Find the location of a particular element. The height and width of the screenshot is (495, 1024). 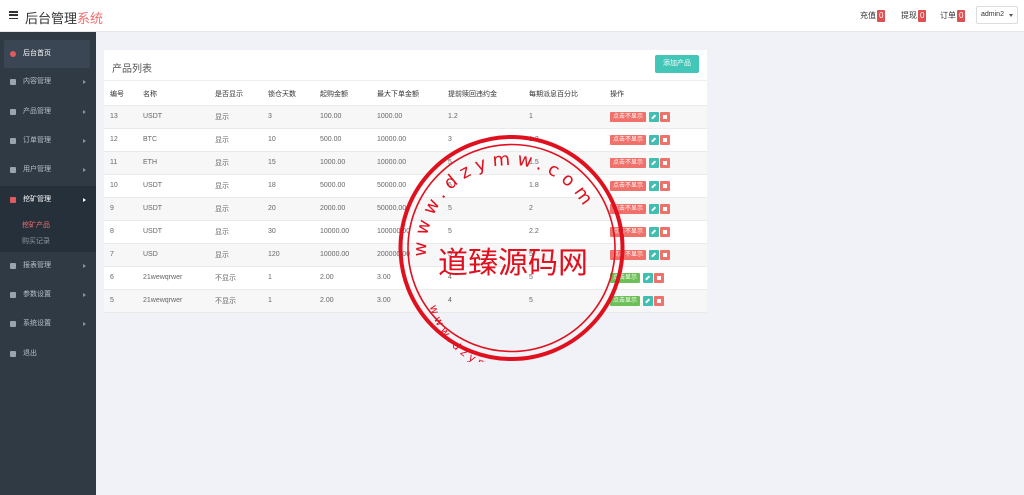

gears-icon is located at coordinates (13, 324).